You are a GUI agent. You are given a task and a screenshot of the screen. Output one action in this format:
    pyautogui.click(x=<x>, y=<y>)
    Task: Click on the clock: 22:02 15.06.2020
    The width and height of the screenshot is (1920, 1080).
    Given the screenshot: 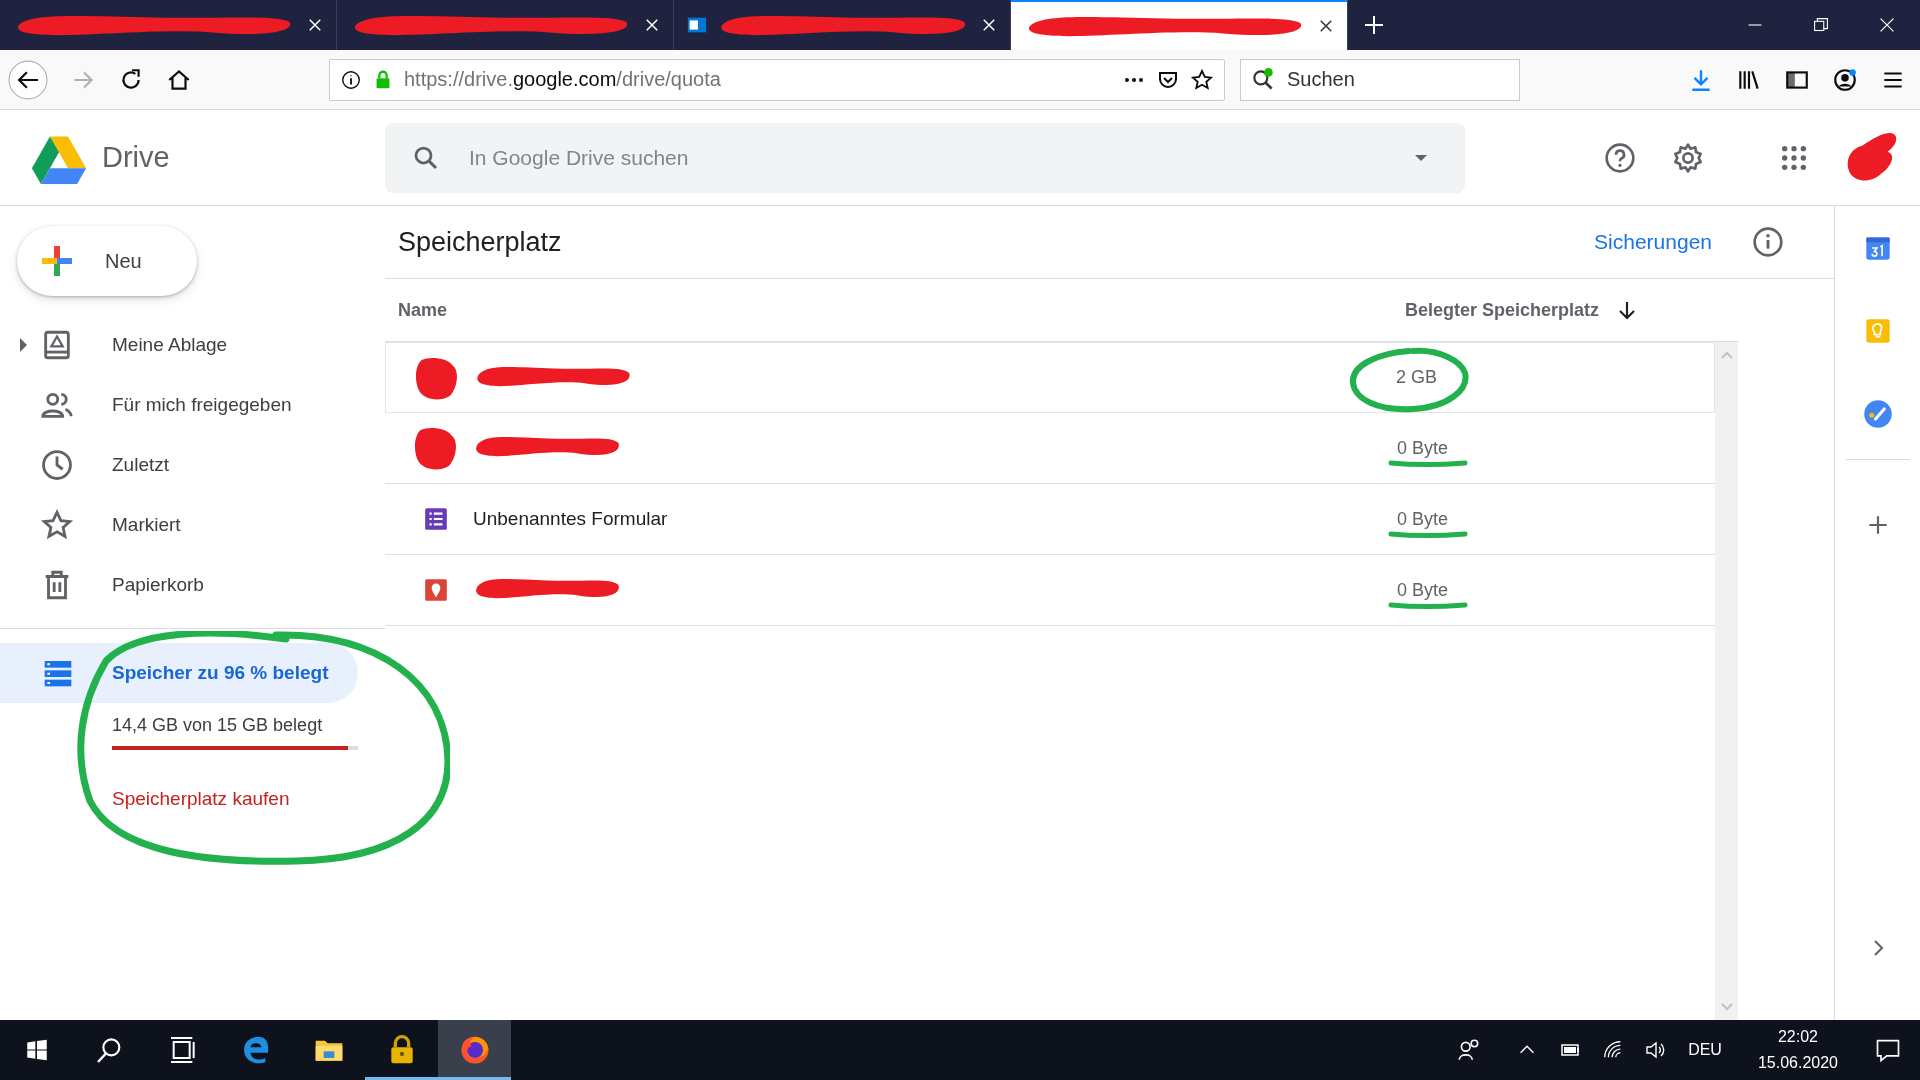 What is the action you would take?
    pyautogui.click(x=1797, y=1050)
    